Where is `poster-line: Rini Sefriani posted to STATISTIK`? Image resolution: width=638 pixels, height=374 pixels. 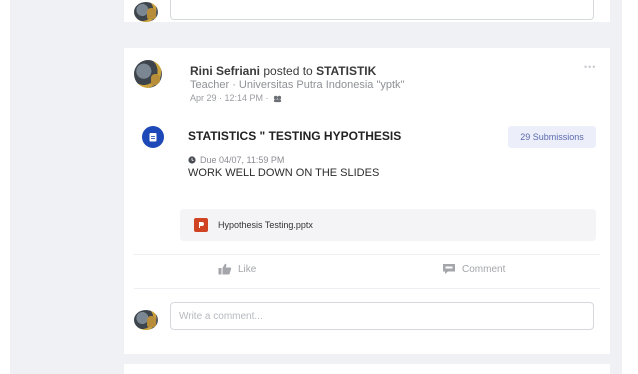
poster-line: Rini Sefriani posted to STATISTIK is located at coordinates (297, 71).